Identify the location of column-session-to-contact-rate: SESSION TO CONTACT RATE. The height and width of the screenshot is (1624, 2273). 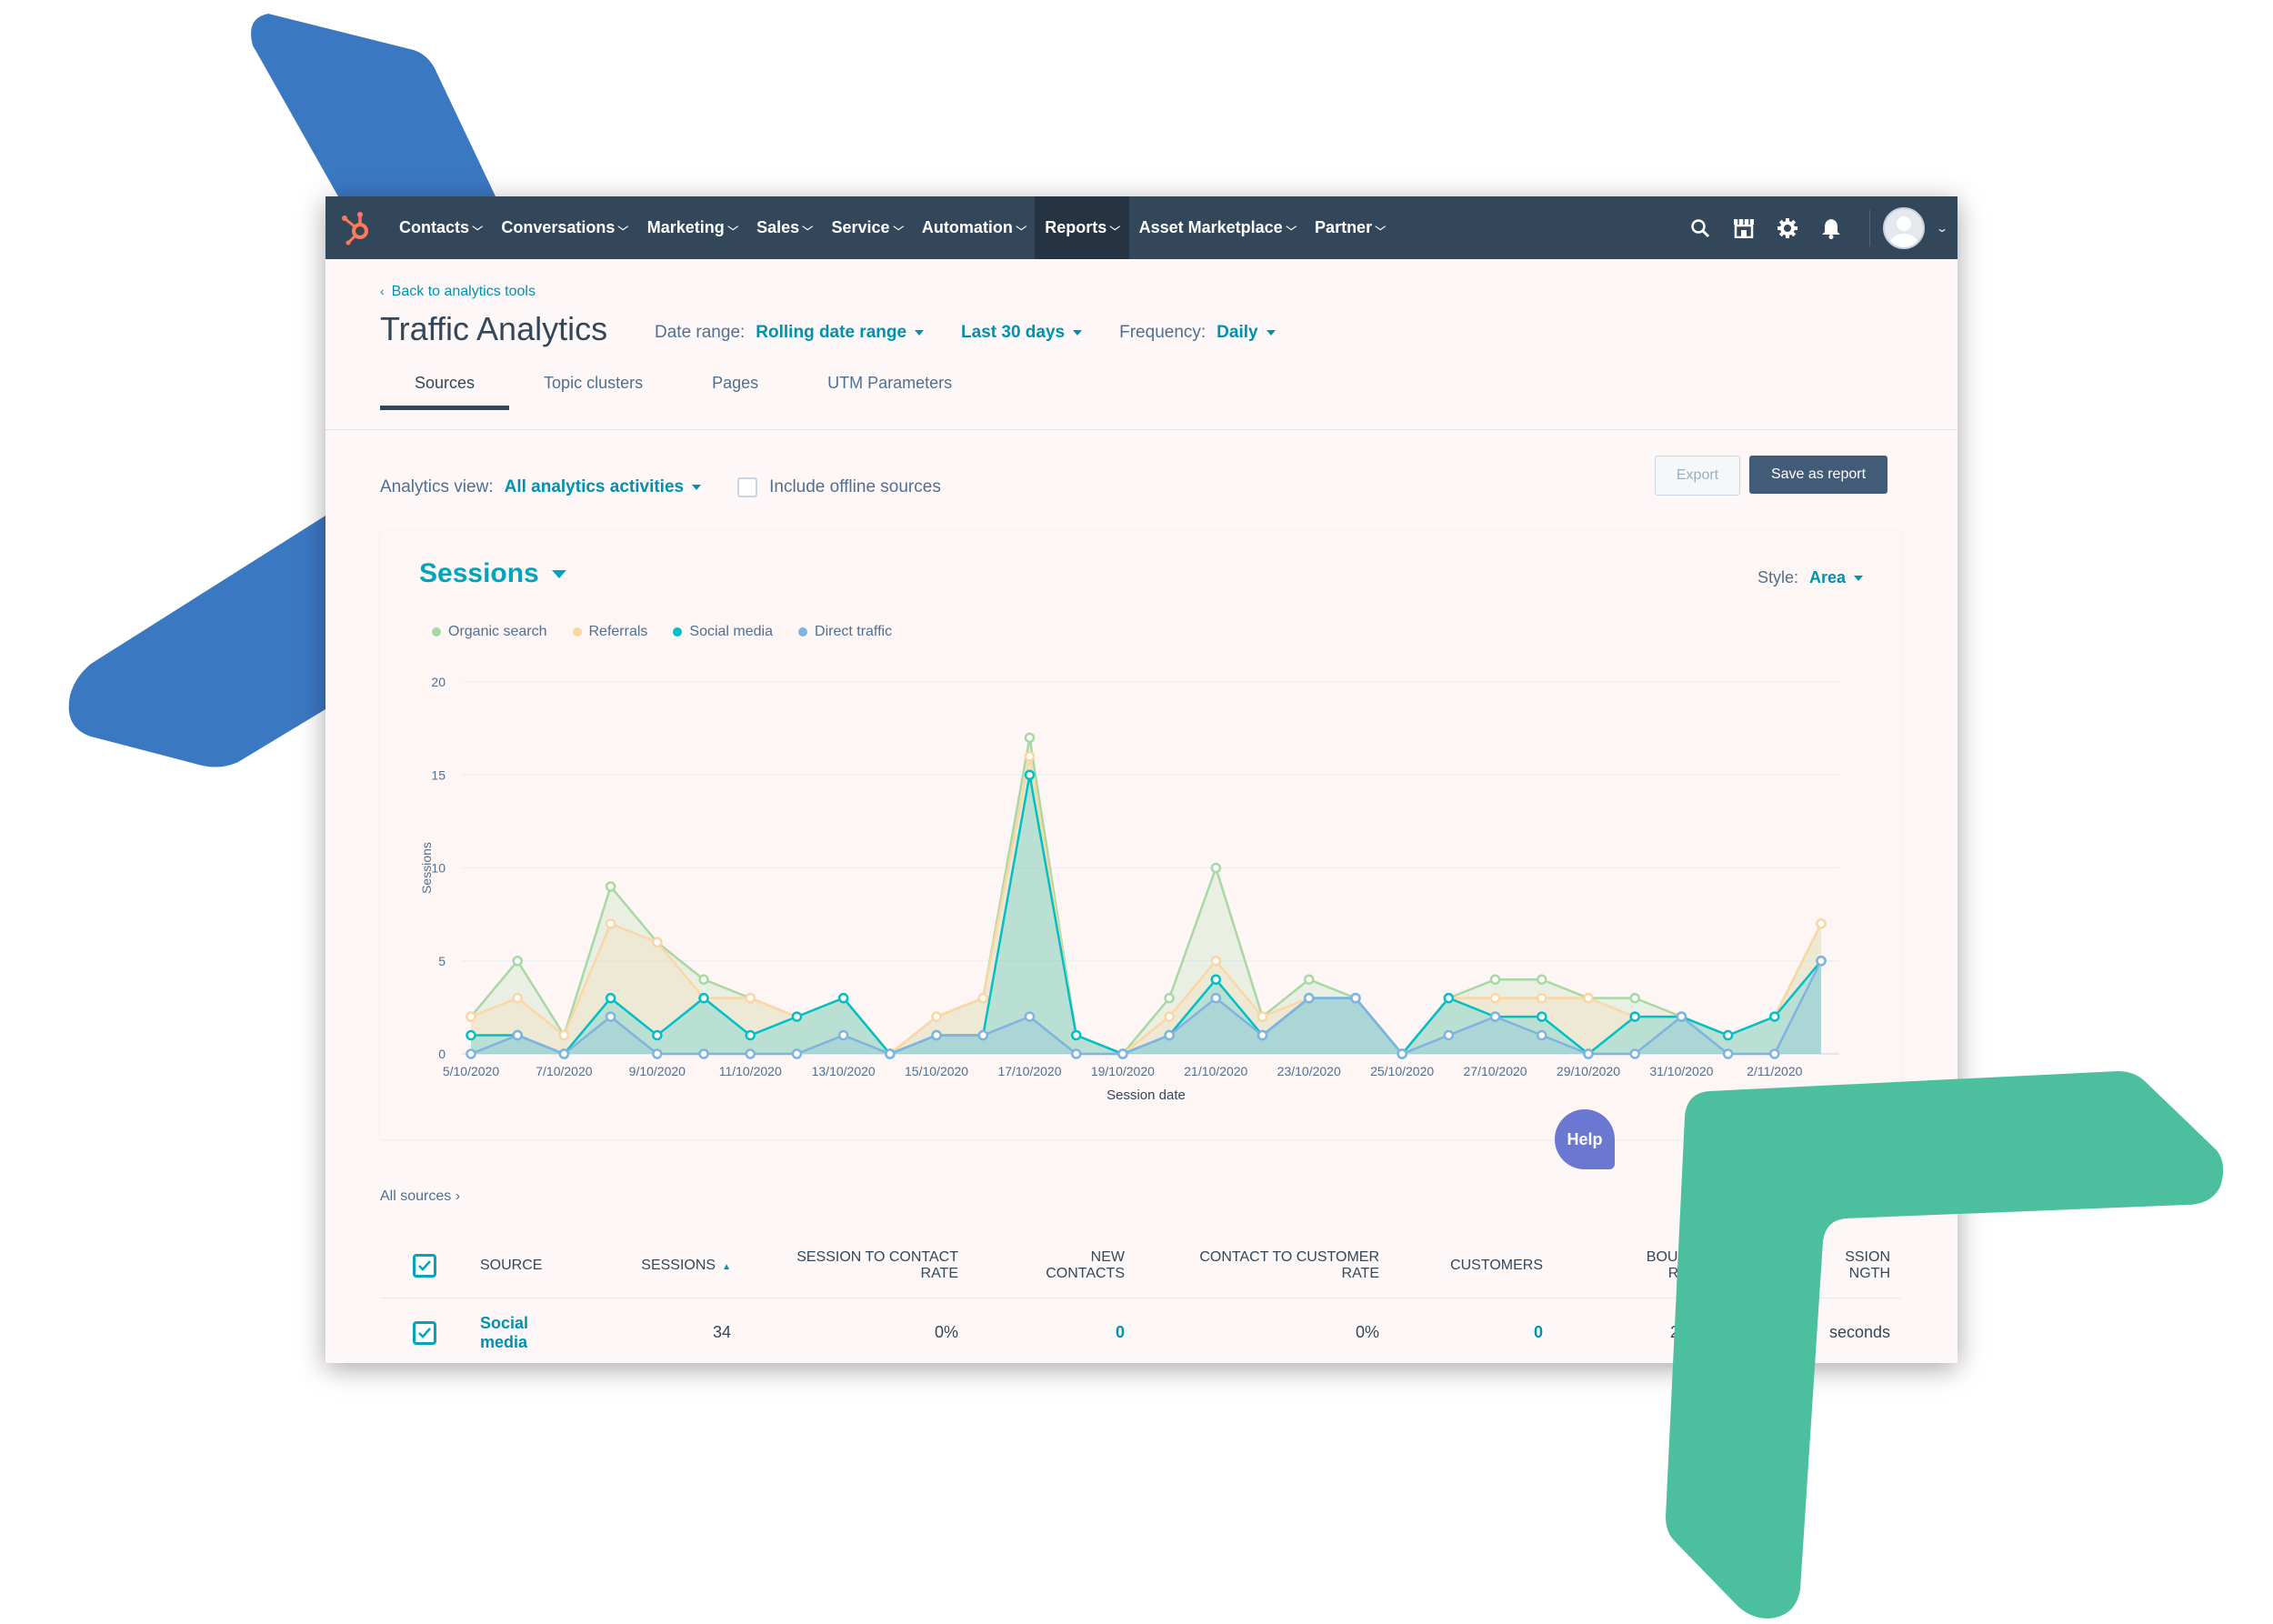
(855, 1265).